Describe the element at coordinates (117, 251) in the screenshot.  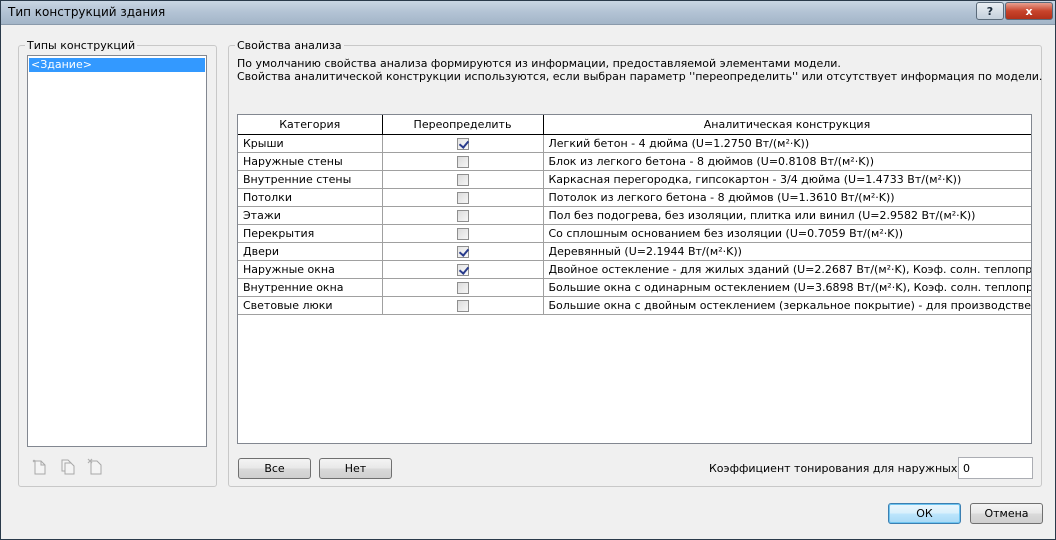
I see `construction-types-list: <Здание>` at that location.